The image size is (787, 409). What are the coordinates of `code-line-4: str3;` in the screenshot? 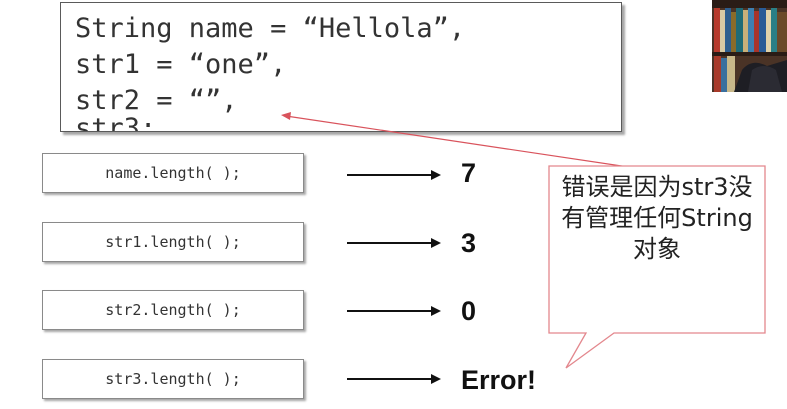 It's located at (116, 122).